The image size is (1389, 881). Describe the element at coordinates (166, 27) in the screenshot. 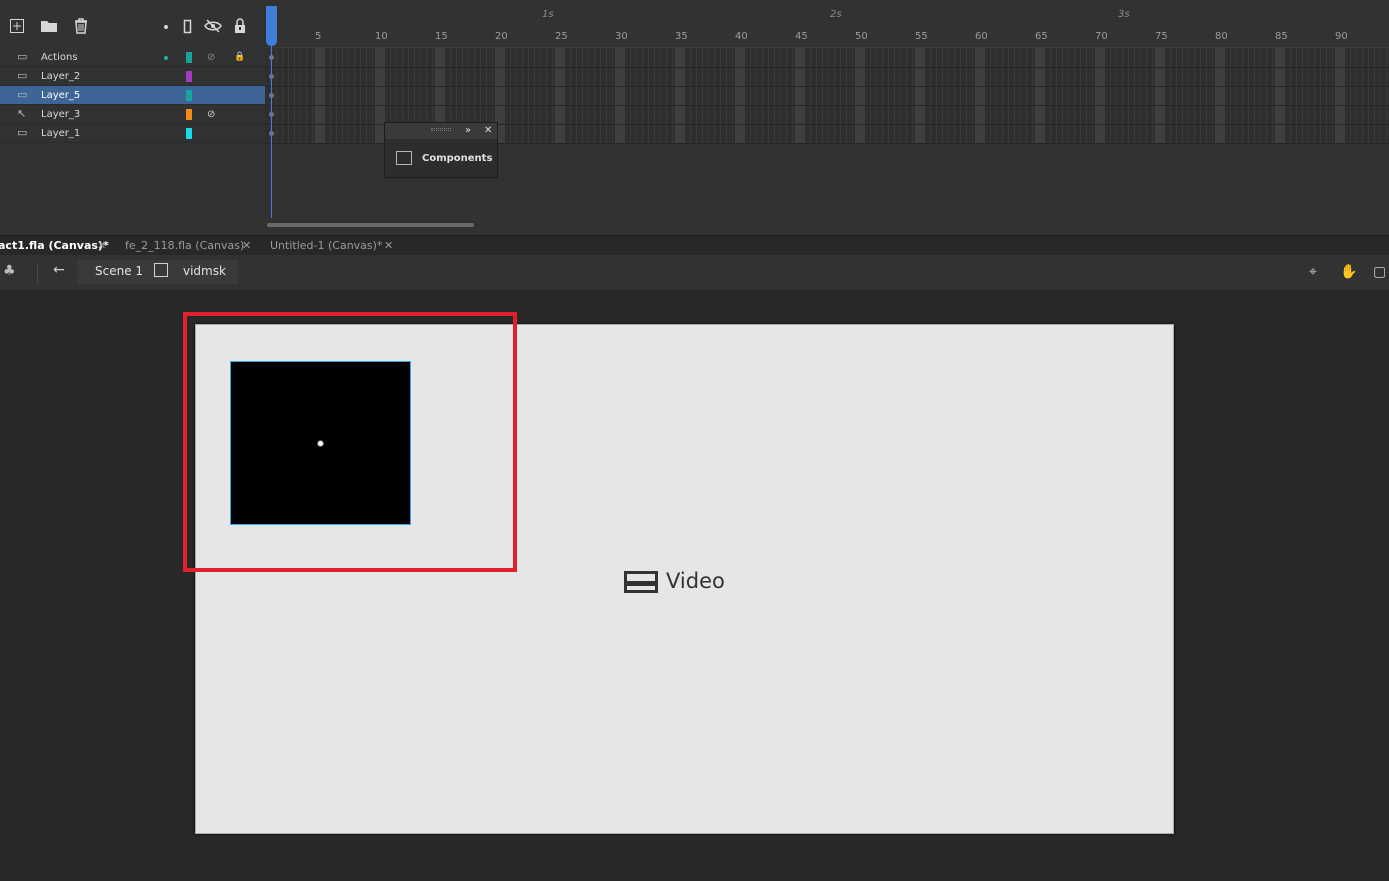

I see `highlight-dot-icon` at that location.